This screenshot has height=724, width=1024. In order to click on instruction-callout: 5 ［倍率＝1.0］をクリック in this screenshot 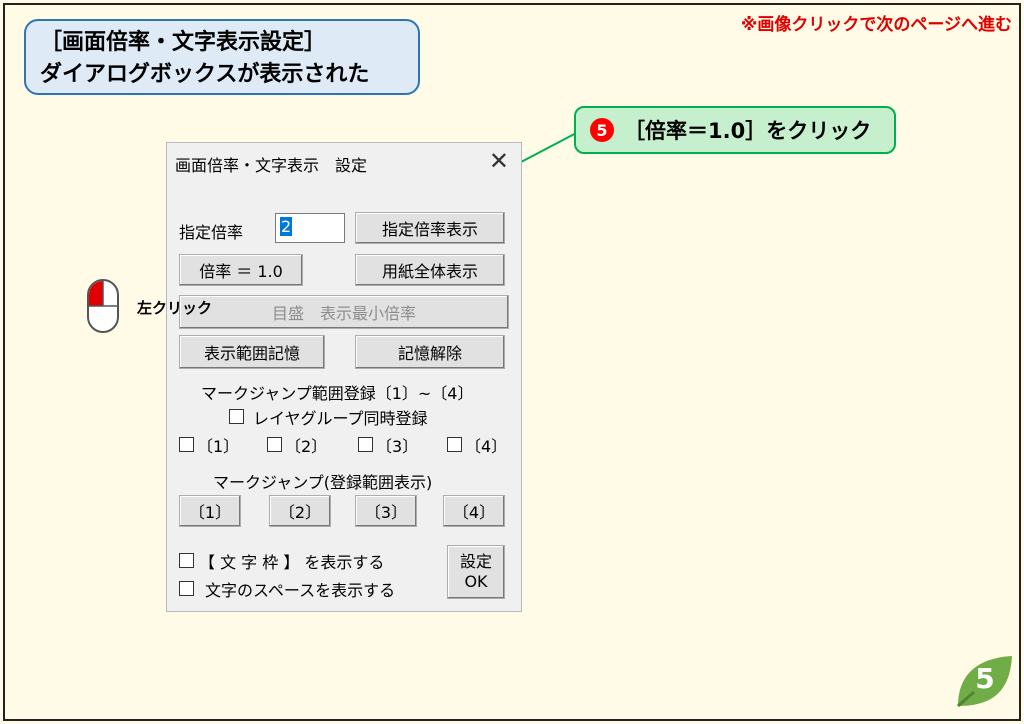, I will do `click(735, 130)`.